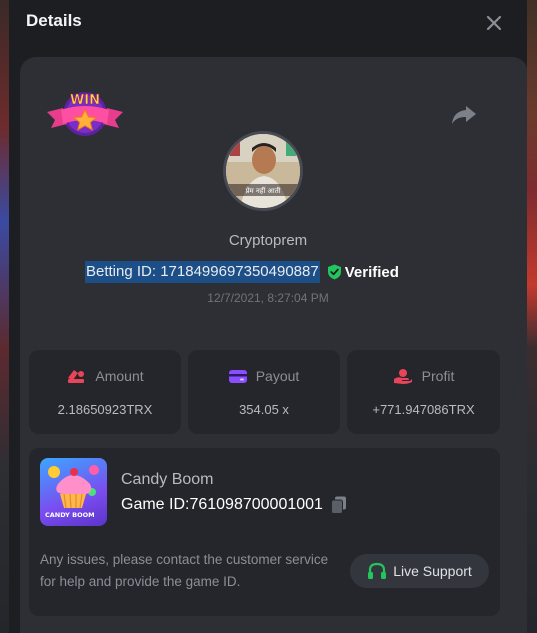  Describe the element at coordinates (277, 376) in the screenshot. I see `stat-payout-label: Payout` at that location.